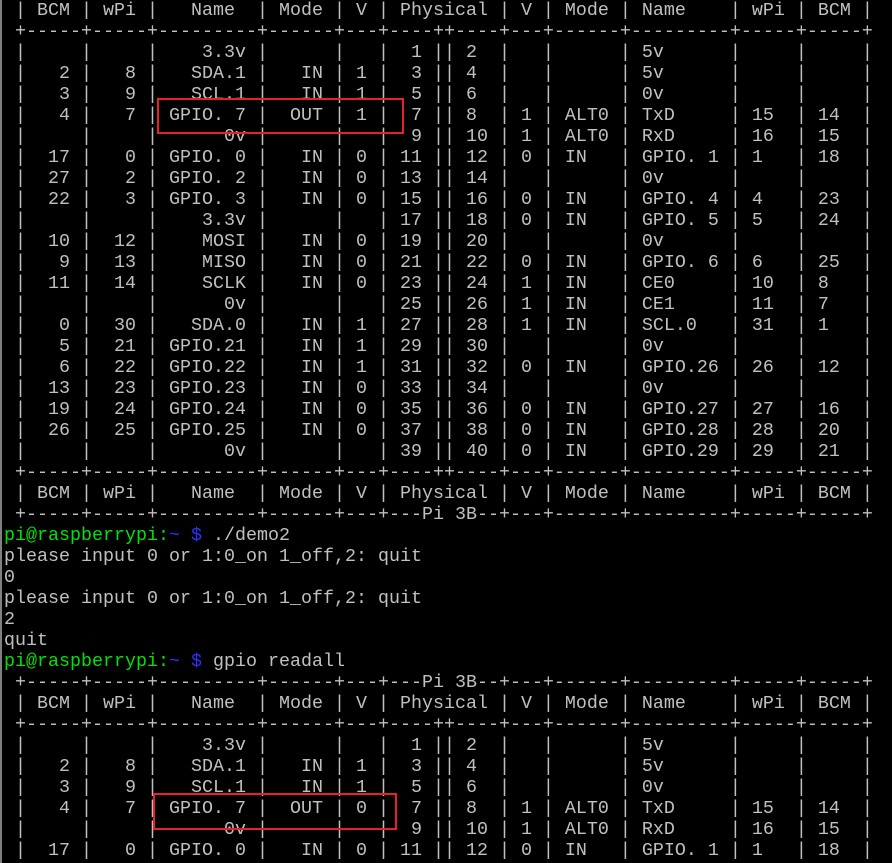 Image resolution: width=892 pixels, height=863 pixels. What do you see at coordinates (438, 661) in the screenshot?
I see `shell-prompt-line: pi@raspberrypi:~ $ gpio readall` at bounding box center [438, 661].